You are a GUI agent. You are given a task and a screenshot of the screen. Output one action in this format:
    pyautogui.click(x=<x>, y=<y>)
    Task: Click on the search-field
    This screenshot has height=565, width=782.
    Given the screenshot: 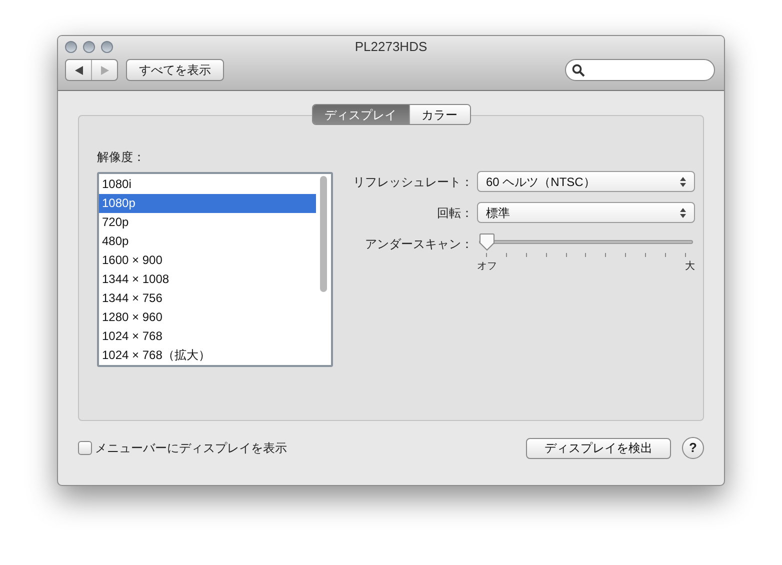 What is the action you would take?
    pyautogui.click(x=640, y=70)
    